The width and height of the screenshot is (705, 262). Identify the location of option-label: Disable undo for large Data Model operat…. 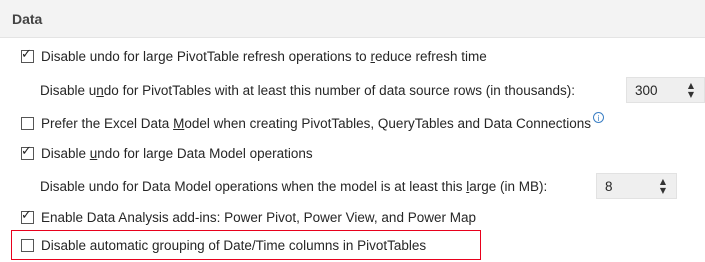
(177, 153).